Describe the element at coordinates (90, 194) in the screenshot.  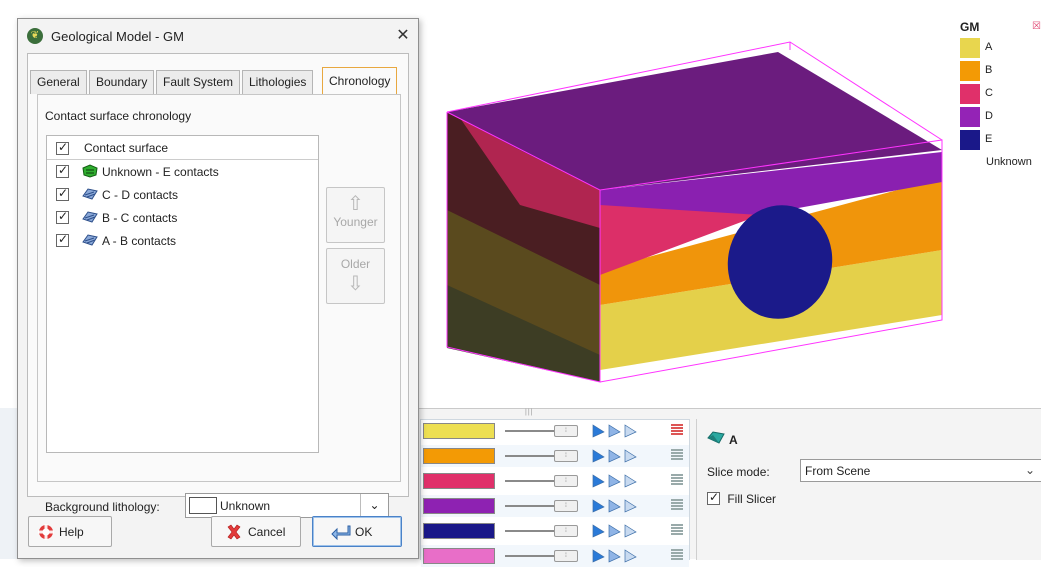
I see `blue-contact-icon` at that location.